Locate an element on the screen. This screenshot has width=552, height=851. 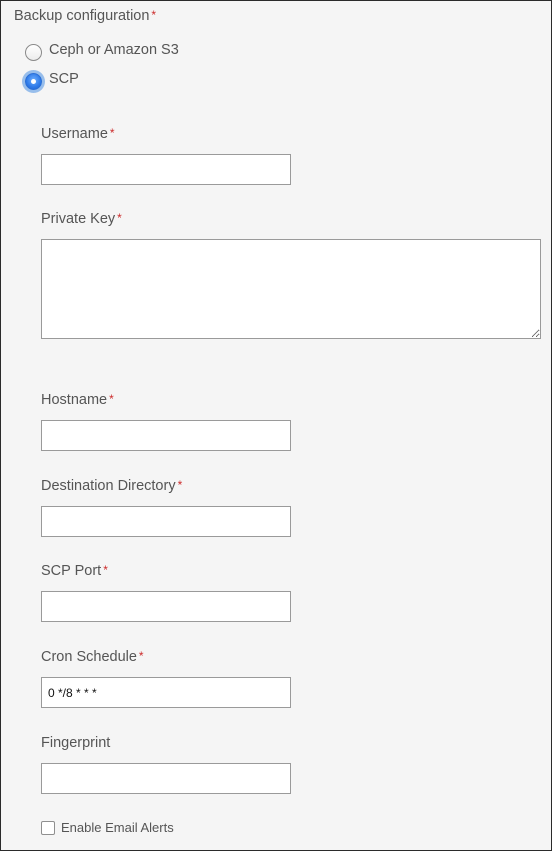
enable-email-alerts-label: Enable Email Alerts is located at coordinates (117, 827).